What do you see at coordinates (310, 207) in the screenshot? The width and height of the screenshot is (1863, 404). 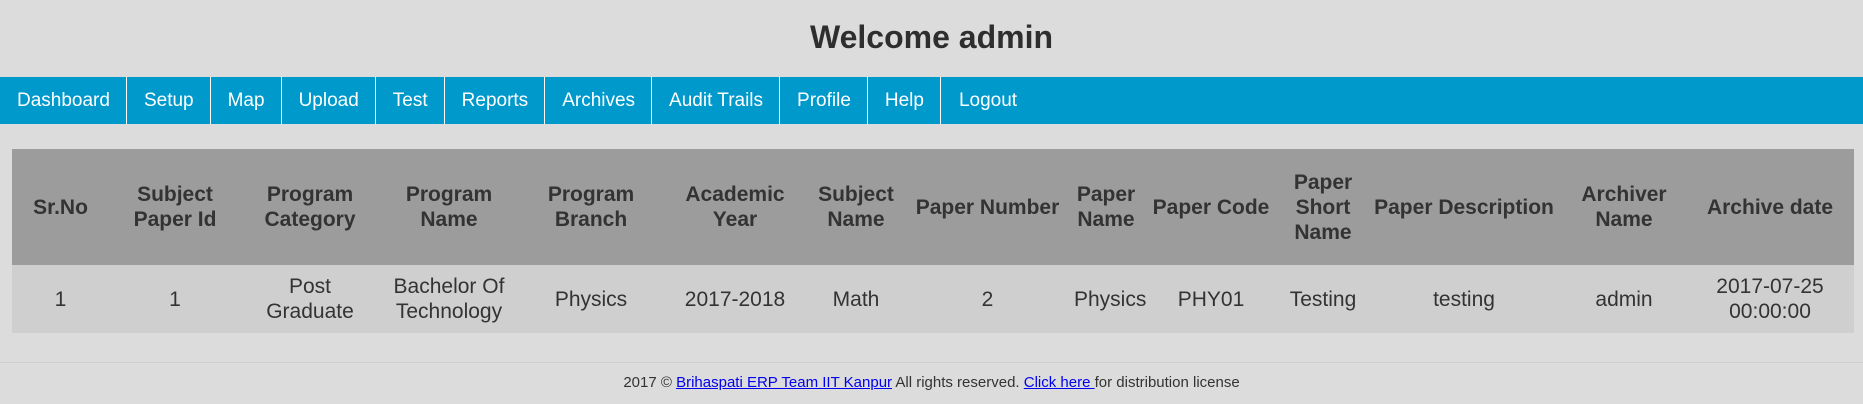 I see `column-header: Program Category` at bounding box center [310, 207].